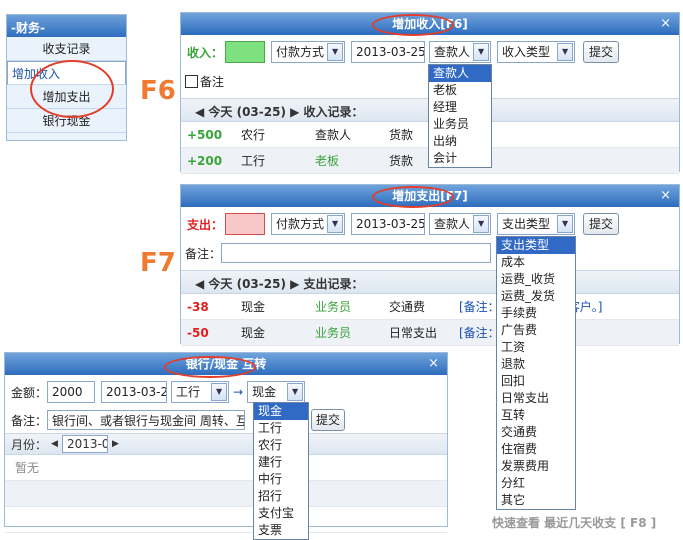 The image size is (683, 540). What do you see at coordinates (158, 263) in the screenshot?
I see `f7-label: F7` at bounding box center [158, 263].